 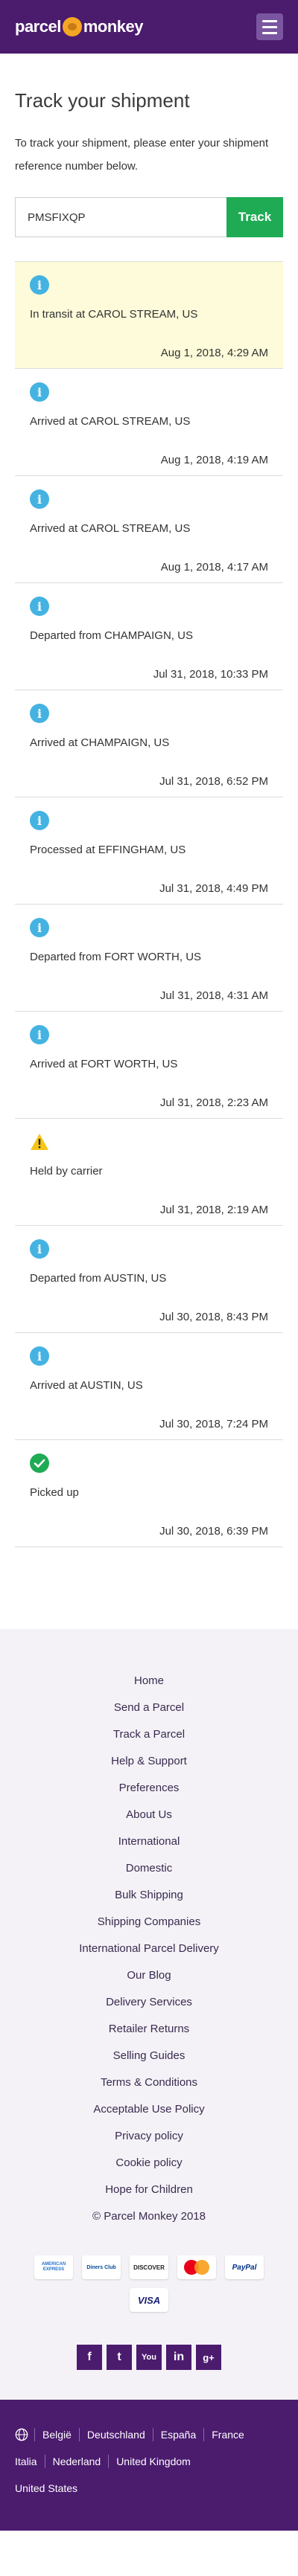 What do you see at coordinates (56, 2434) in the screenshot?
I see `language-link: België` at bounding box center [56, 2434].